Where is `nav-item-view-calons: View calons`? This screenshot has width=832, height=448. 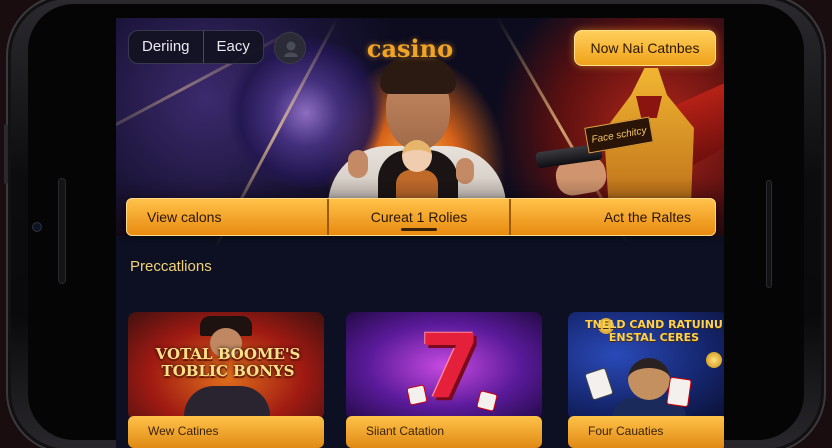 nav-item-view-calons: View calons is located at coordinates (227, 217).